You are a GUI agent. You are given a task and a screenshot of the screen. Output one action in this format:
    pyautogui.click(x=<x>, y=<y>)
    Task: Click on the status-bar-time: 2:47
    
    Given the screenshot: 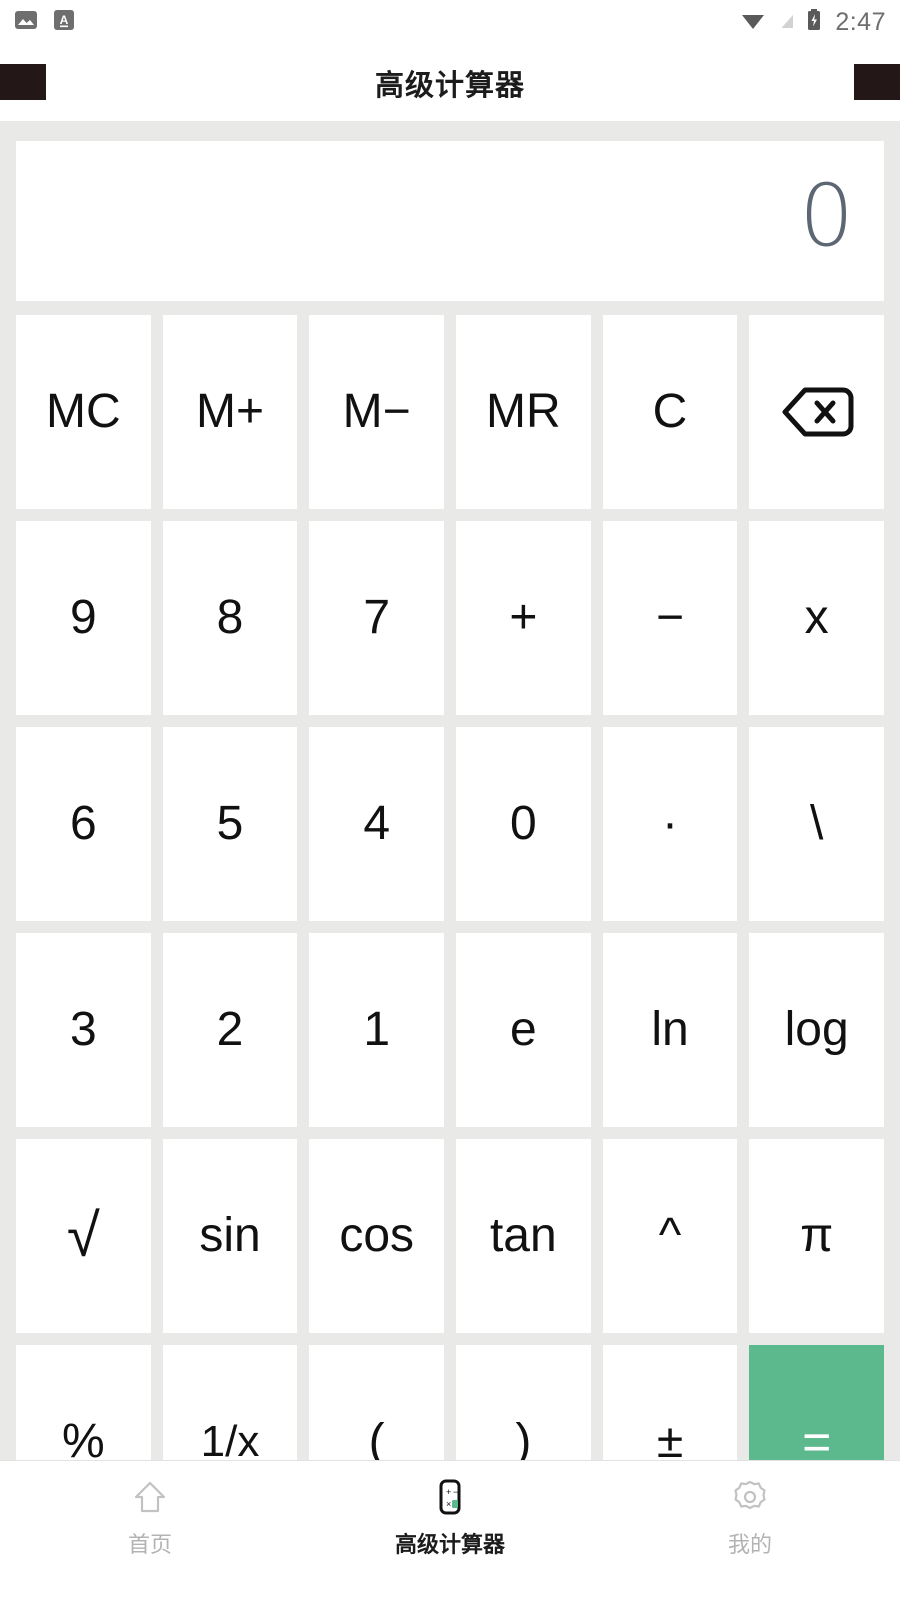 What is the action you would take?
    pyautogui.click(x=860, y=21)
    